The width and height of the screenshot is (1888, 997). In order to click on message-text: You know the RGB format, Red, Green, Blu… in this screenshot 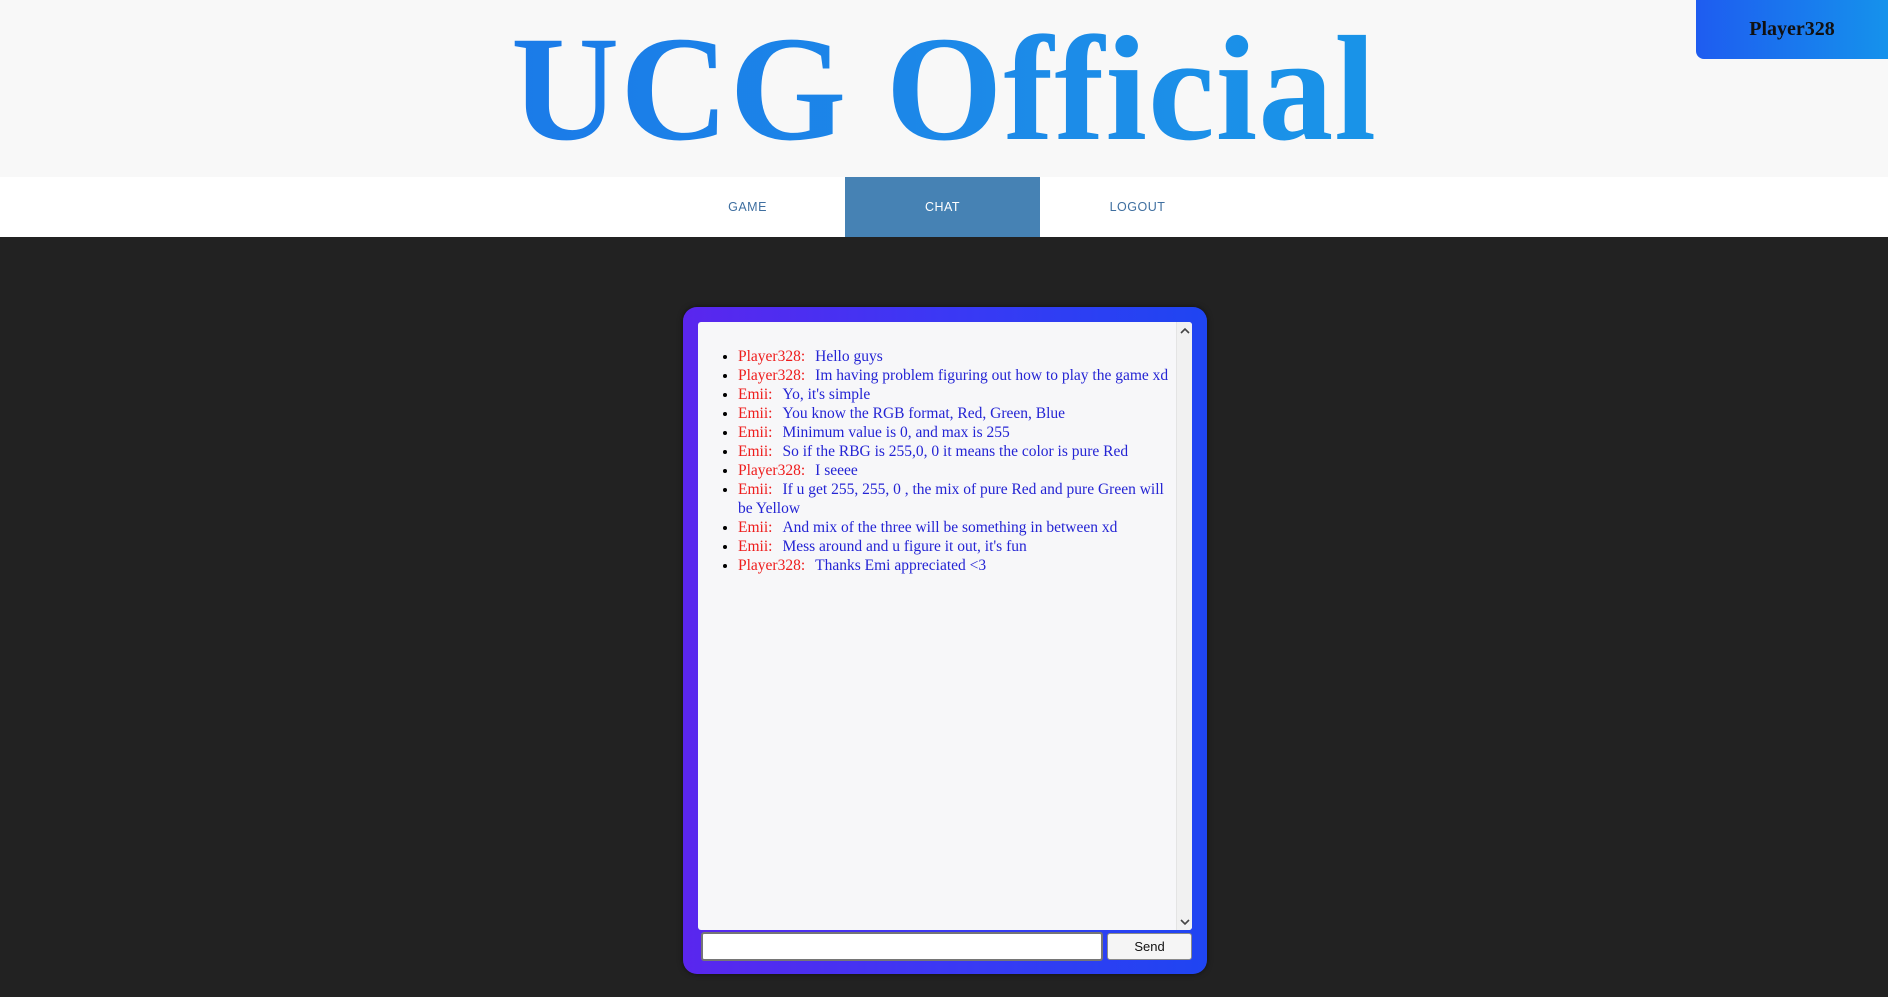, I will do `click(924, 413)`.